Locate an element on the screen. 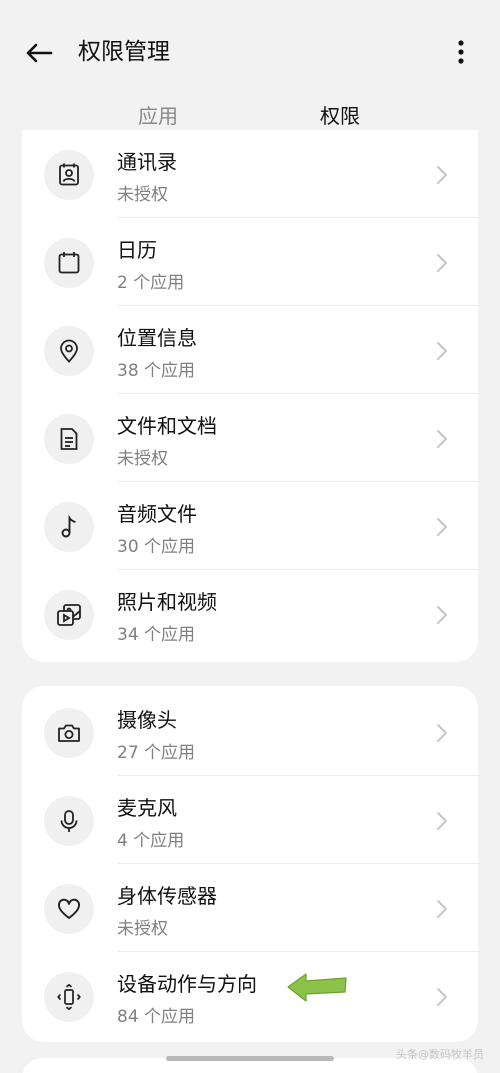 This screenshot has height=1073, width=500. permission-item-contacts: 通讯录 未授权 is located at coordinates (250, 174).